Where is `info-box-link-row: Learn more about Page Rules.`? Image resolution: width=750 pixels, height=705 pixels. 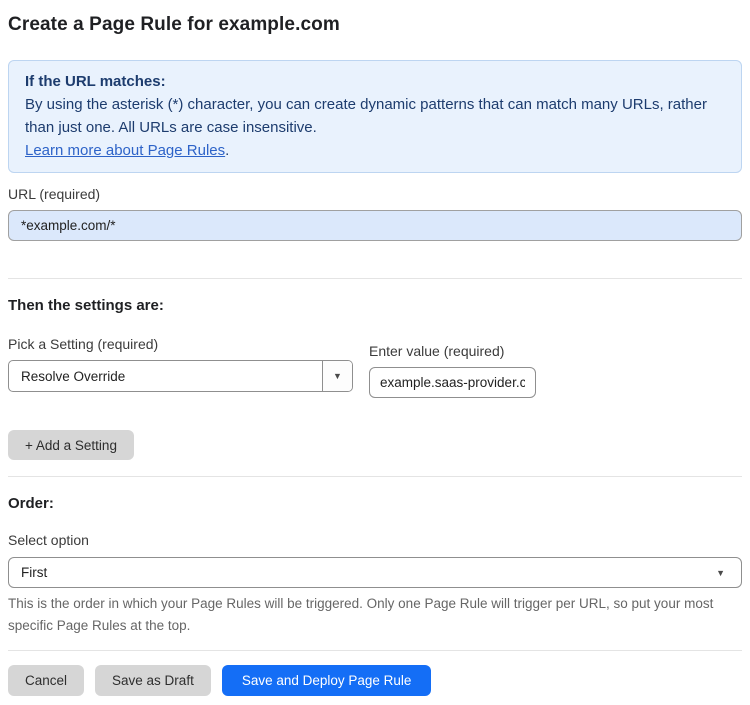
info-box-link-row: Learn more about Page Rules. is located at coordinates (375, 150).